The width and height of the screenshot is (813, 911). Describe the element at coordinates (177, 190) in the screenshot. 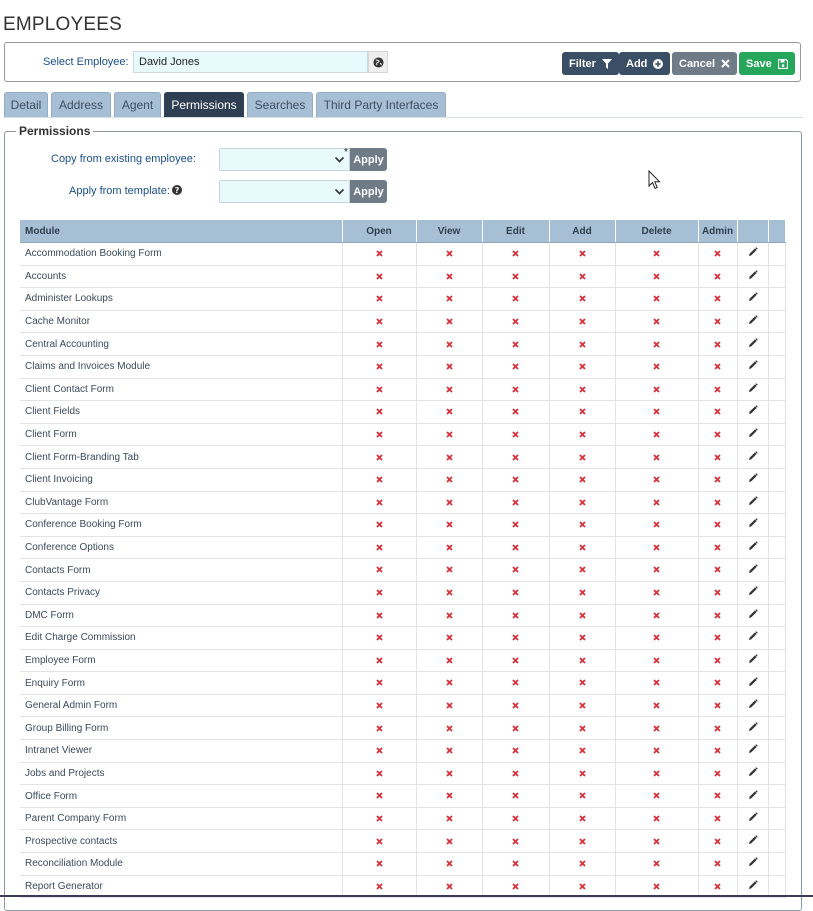

I see `help-icon: ?` at that location.